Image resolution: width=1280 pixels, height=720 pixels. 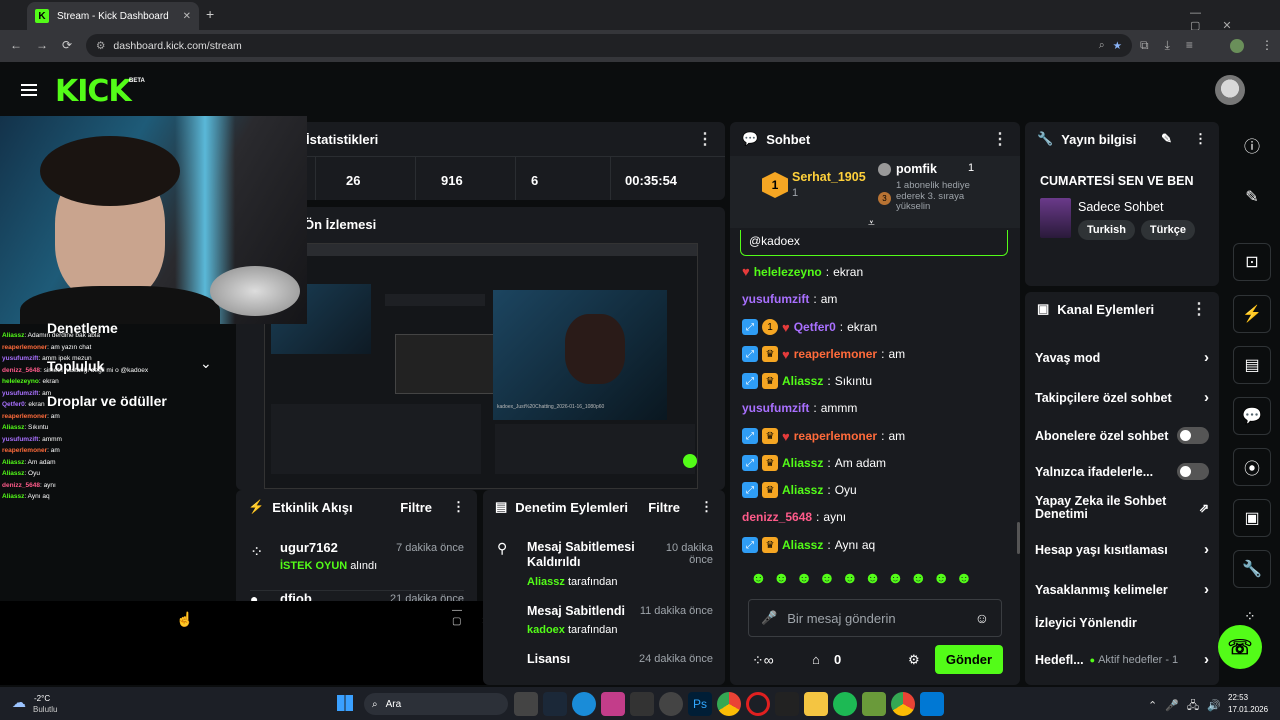 What do you see at coordinates (1252, 467) in the screenshot?
I see `broadcast-icon: ⦿` at bounding box center [1252, 467].